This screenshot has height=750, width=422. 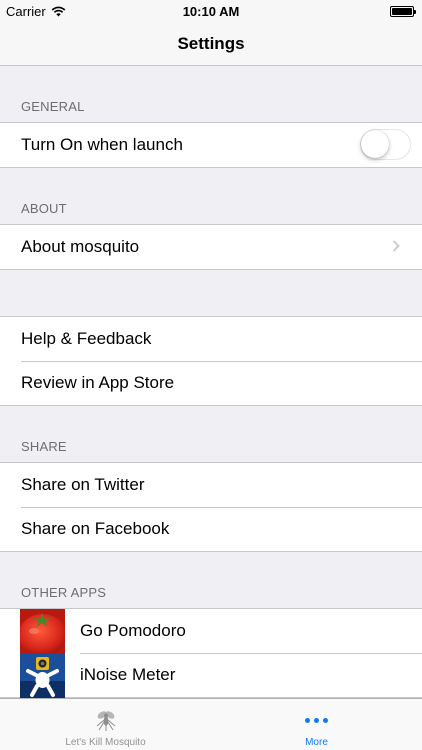 What do you see at coordinates (83, 484) in the screenshot?
I see `share-twitter-label: Share on Twitter` at bounding box center [83, 484].